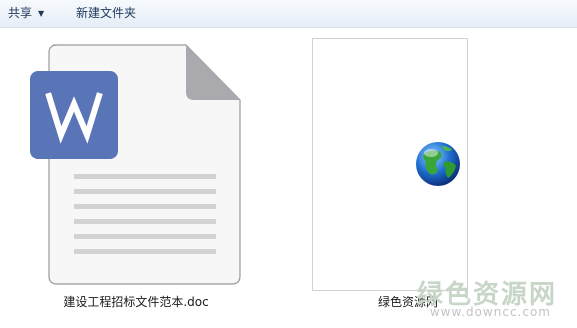 Image resolution: width=577 pixels, height=328 pixels. Describe the element at coordinates (288, 14) in the screenshot. I see `command-bar: 共享 ▼ 新建文件夹` at that location.